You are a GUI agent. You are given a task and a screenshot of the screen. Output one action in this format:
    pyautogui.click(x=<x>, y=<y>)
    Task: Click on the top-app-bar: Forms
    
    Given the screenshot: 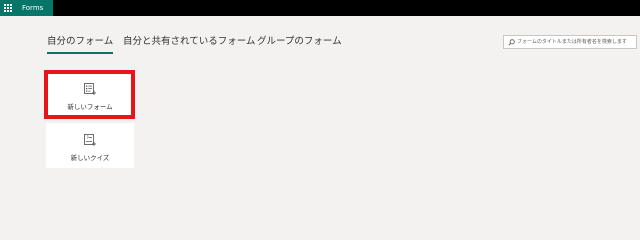 What is the action you would take?
    pyautogui.click(x=320, y=8)
    